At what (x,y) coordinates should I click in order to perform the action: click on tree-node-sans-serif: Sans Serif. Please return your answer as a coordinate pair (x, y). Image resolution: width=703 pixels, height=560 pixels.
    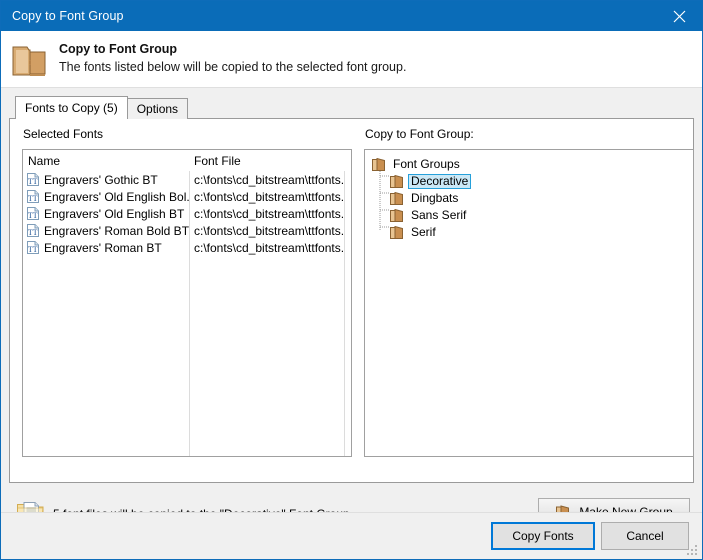
    Looking at the image, I should click on (532, 215).